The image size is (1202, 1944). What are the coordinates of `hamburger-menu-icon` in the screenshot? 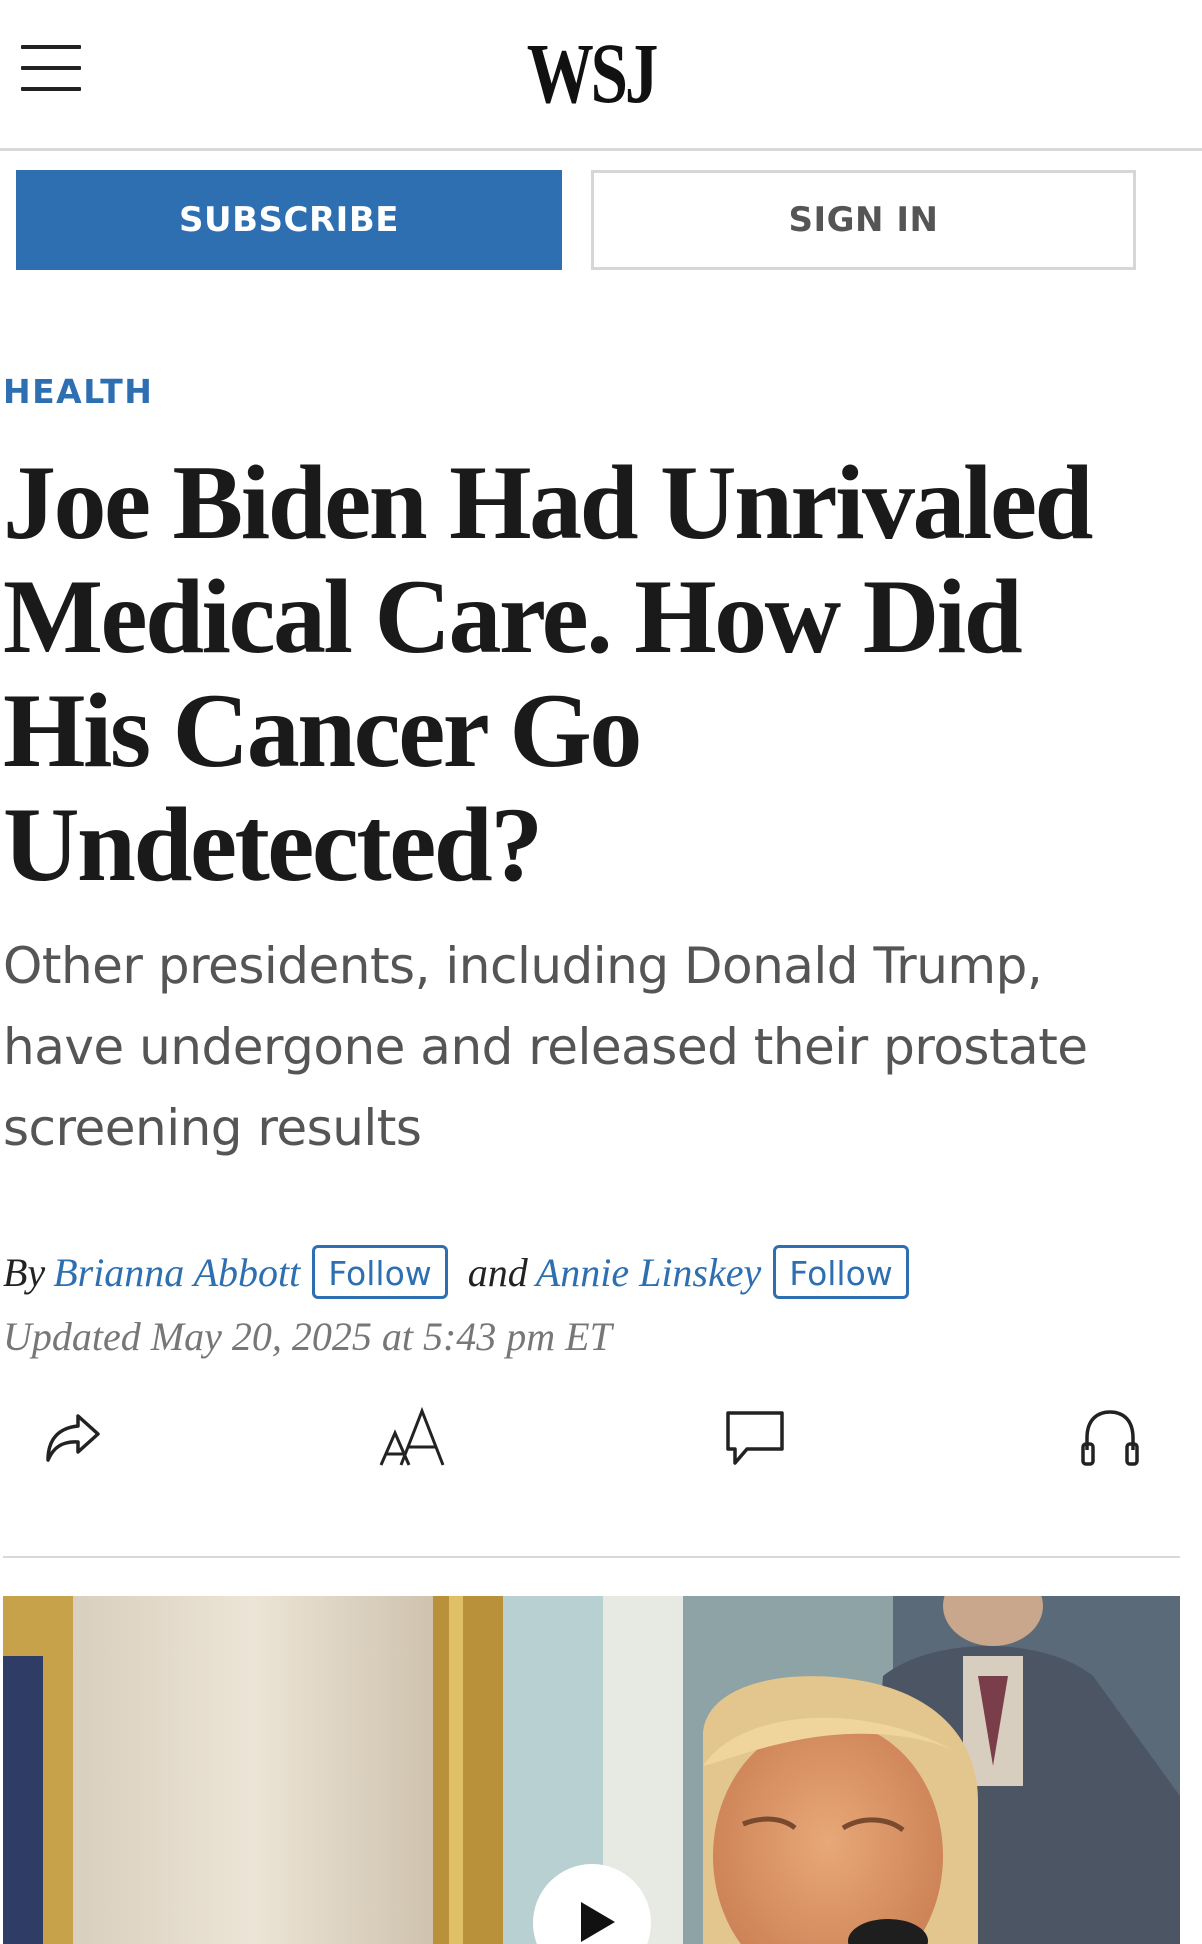 It's located at (51, 68).